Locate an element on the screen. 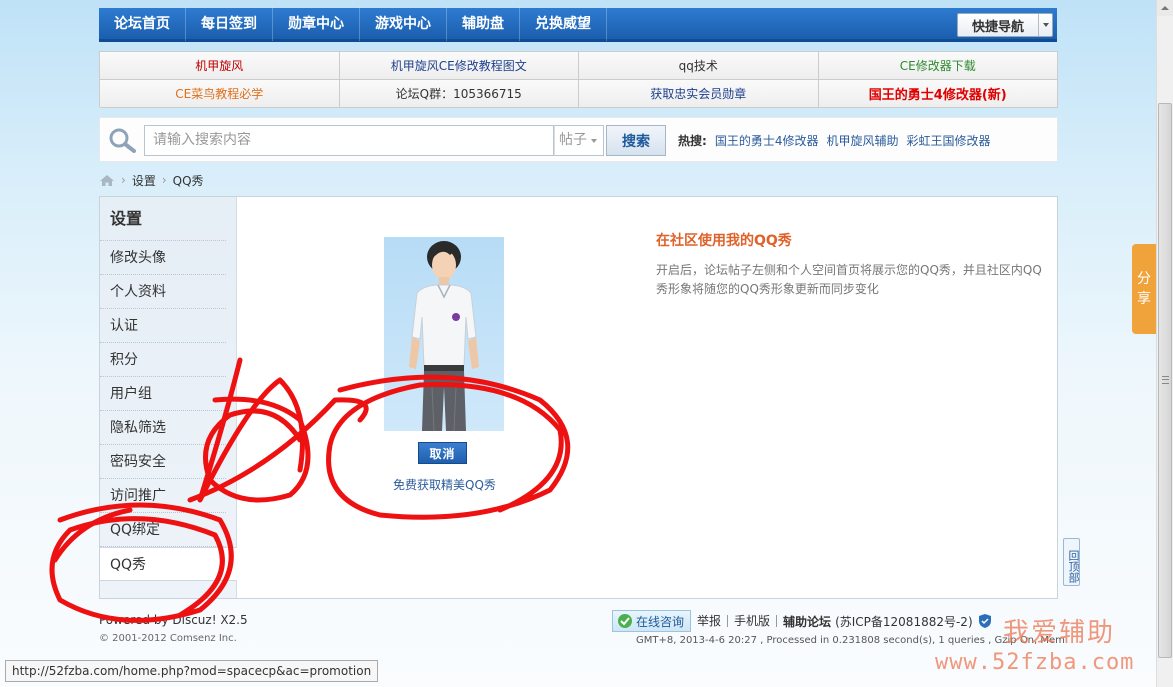  sidebar-item-qq-bind: QQ绑定 is located at coordinates (163, 530).